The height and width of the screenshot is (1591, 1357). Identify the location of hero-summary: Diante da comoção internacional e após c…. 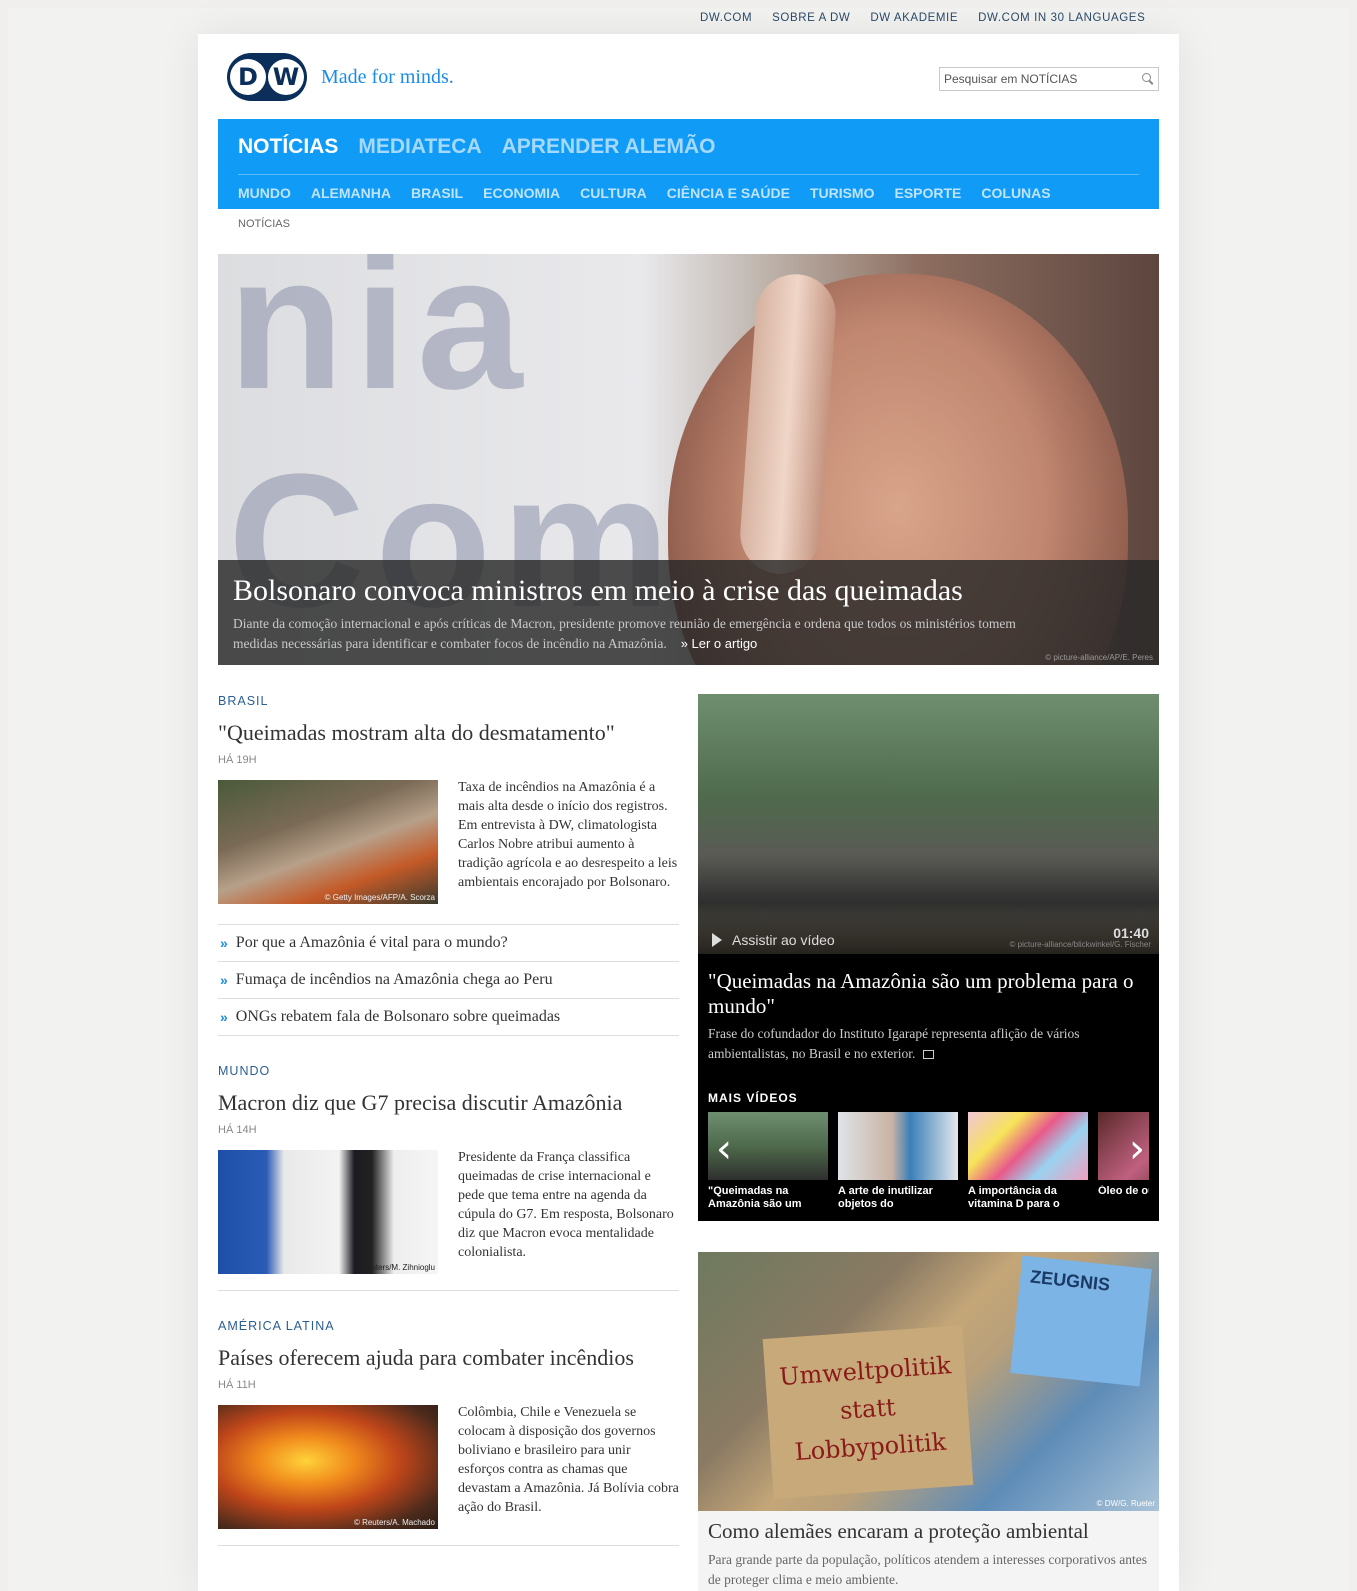
(624, 633).